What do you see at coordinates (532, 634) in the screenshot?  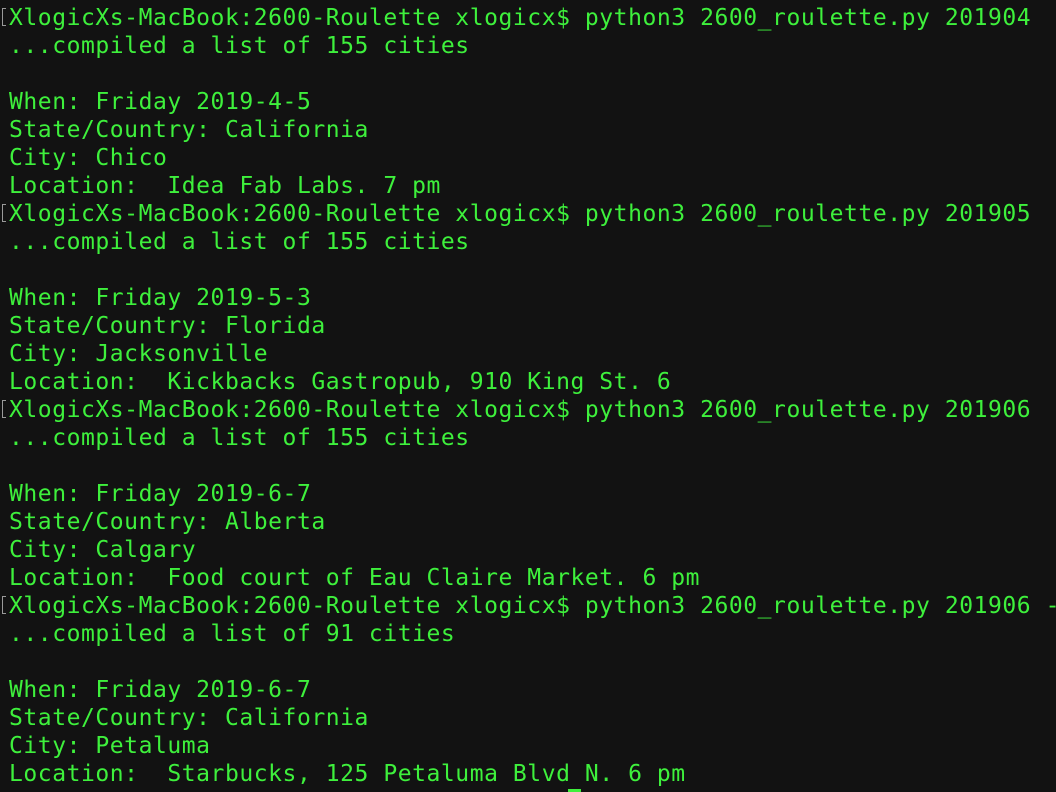 I see `output-line: ...compiled a list of 91 cities` at bounding box center [532, 634].